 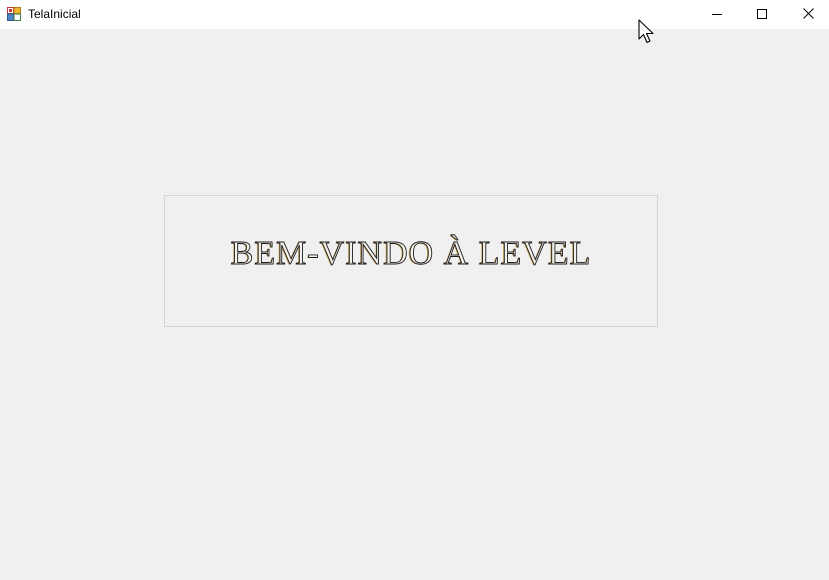 I want to click on minimize-icon, so click(x=717, y=15).